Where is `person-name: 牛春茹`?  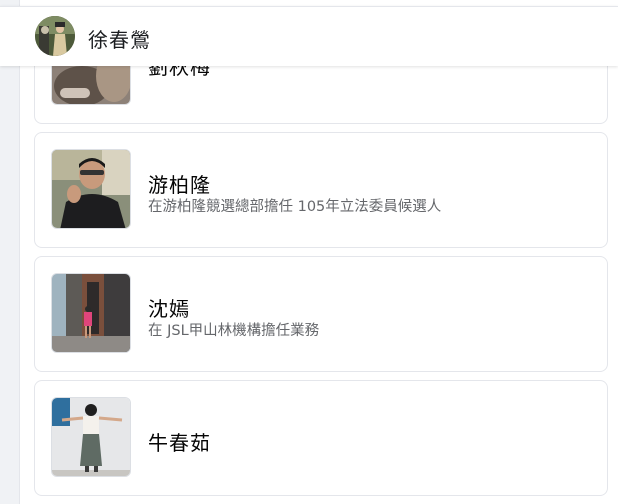
person-name: 牛春茹 is located at coordinates (179, 441).